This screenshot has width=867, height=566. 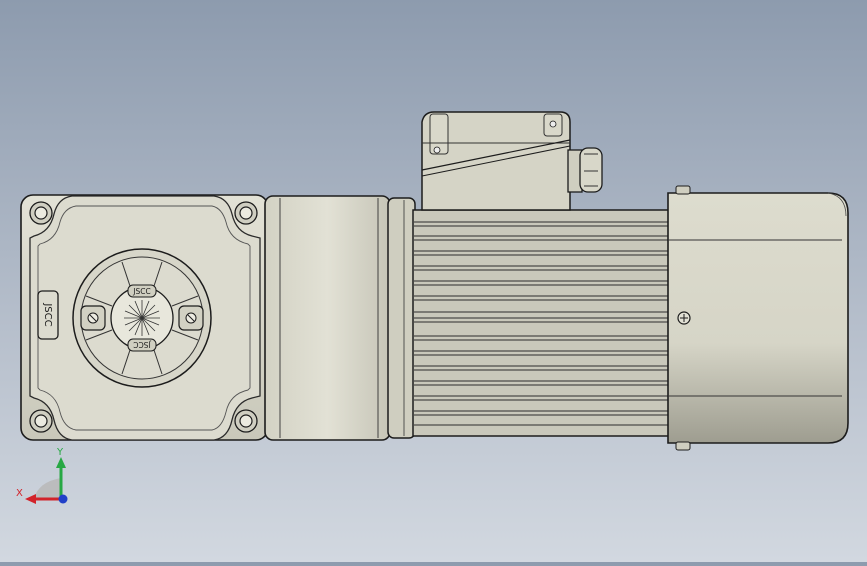 What do you see at coordinates (63, 499) in the screenshot?
I see `triad-z-axis-icon` at bounding box center [63, 499].